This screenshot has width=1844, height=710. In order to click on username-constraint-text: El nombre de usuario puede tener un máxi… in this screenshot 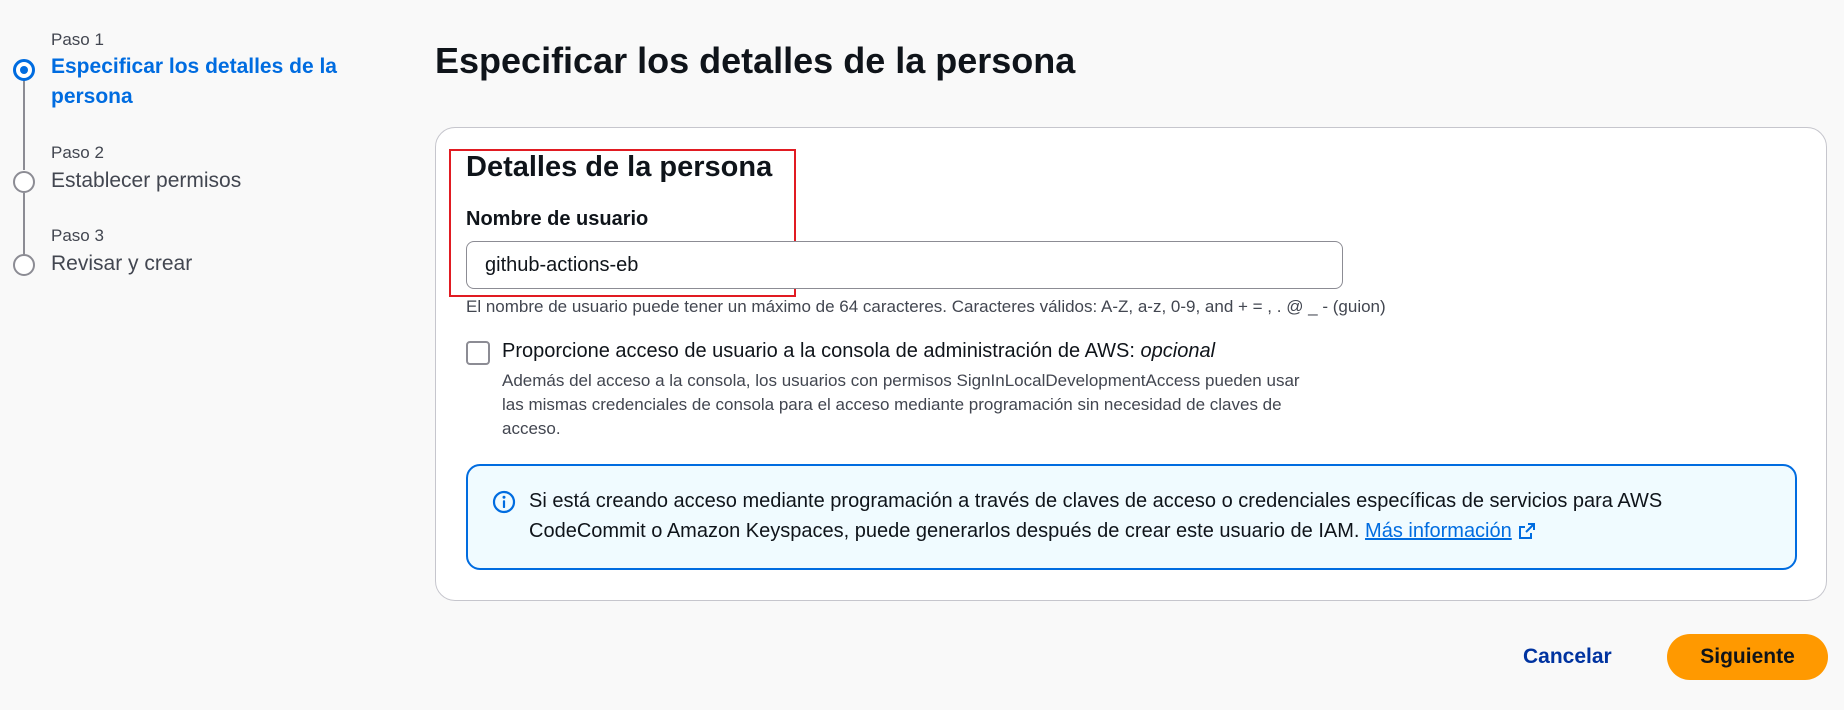, I will do `click(926, 306)`.